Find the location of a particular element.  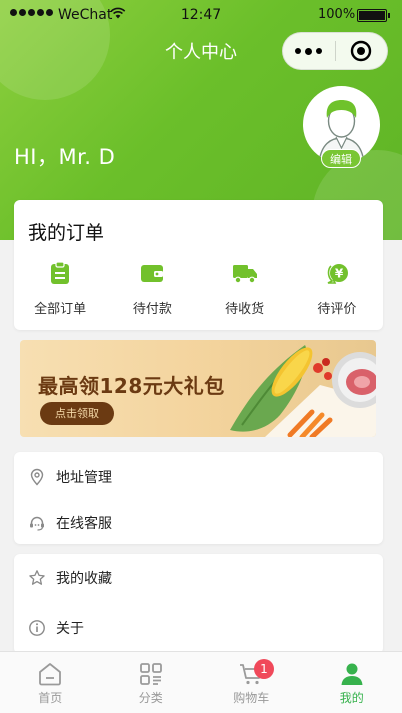

user-icon is located at coordinates (352, 674).